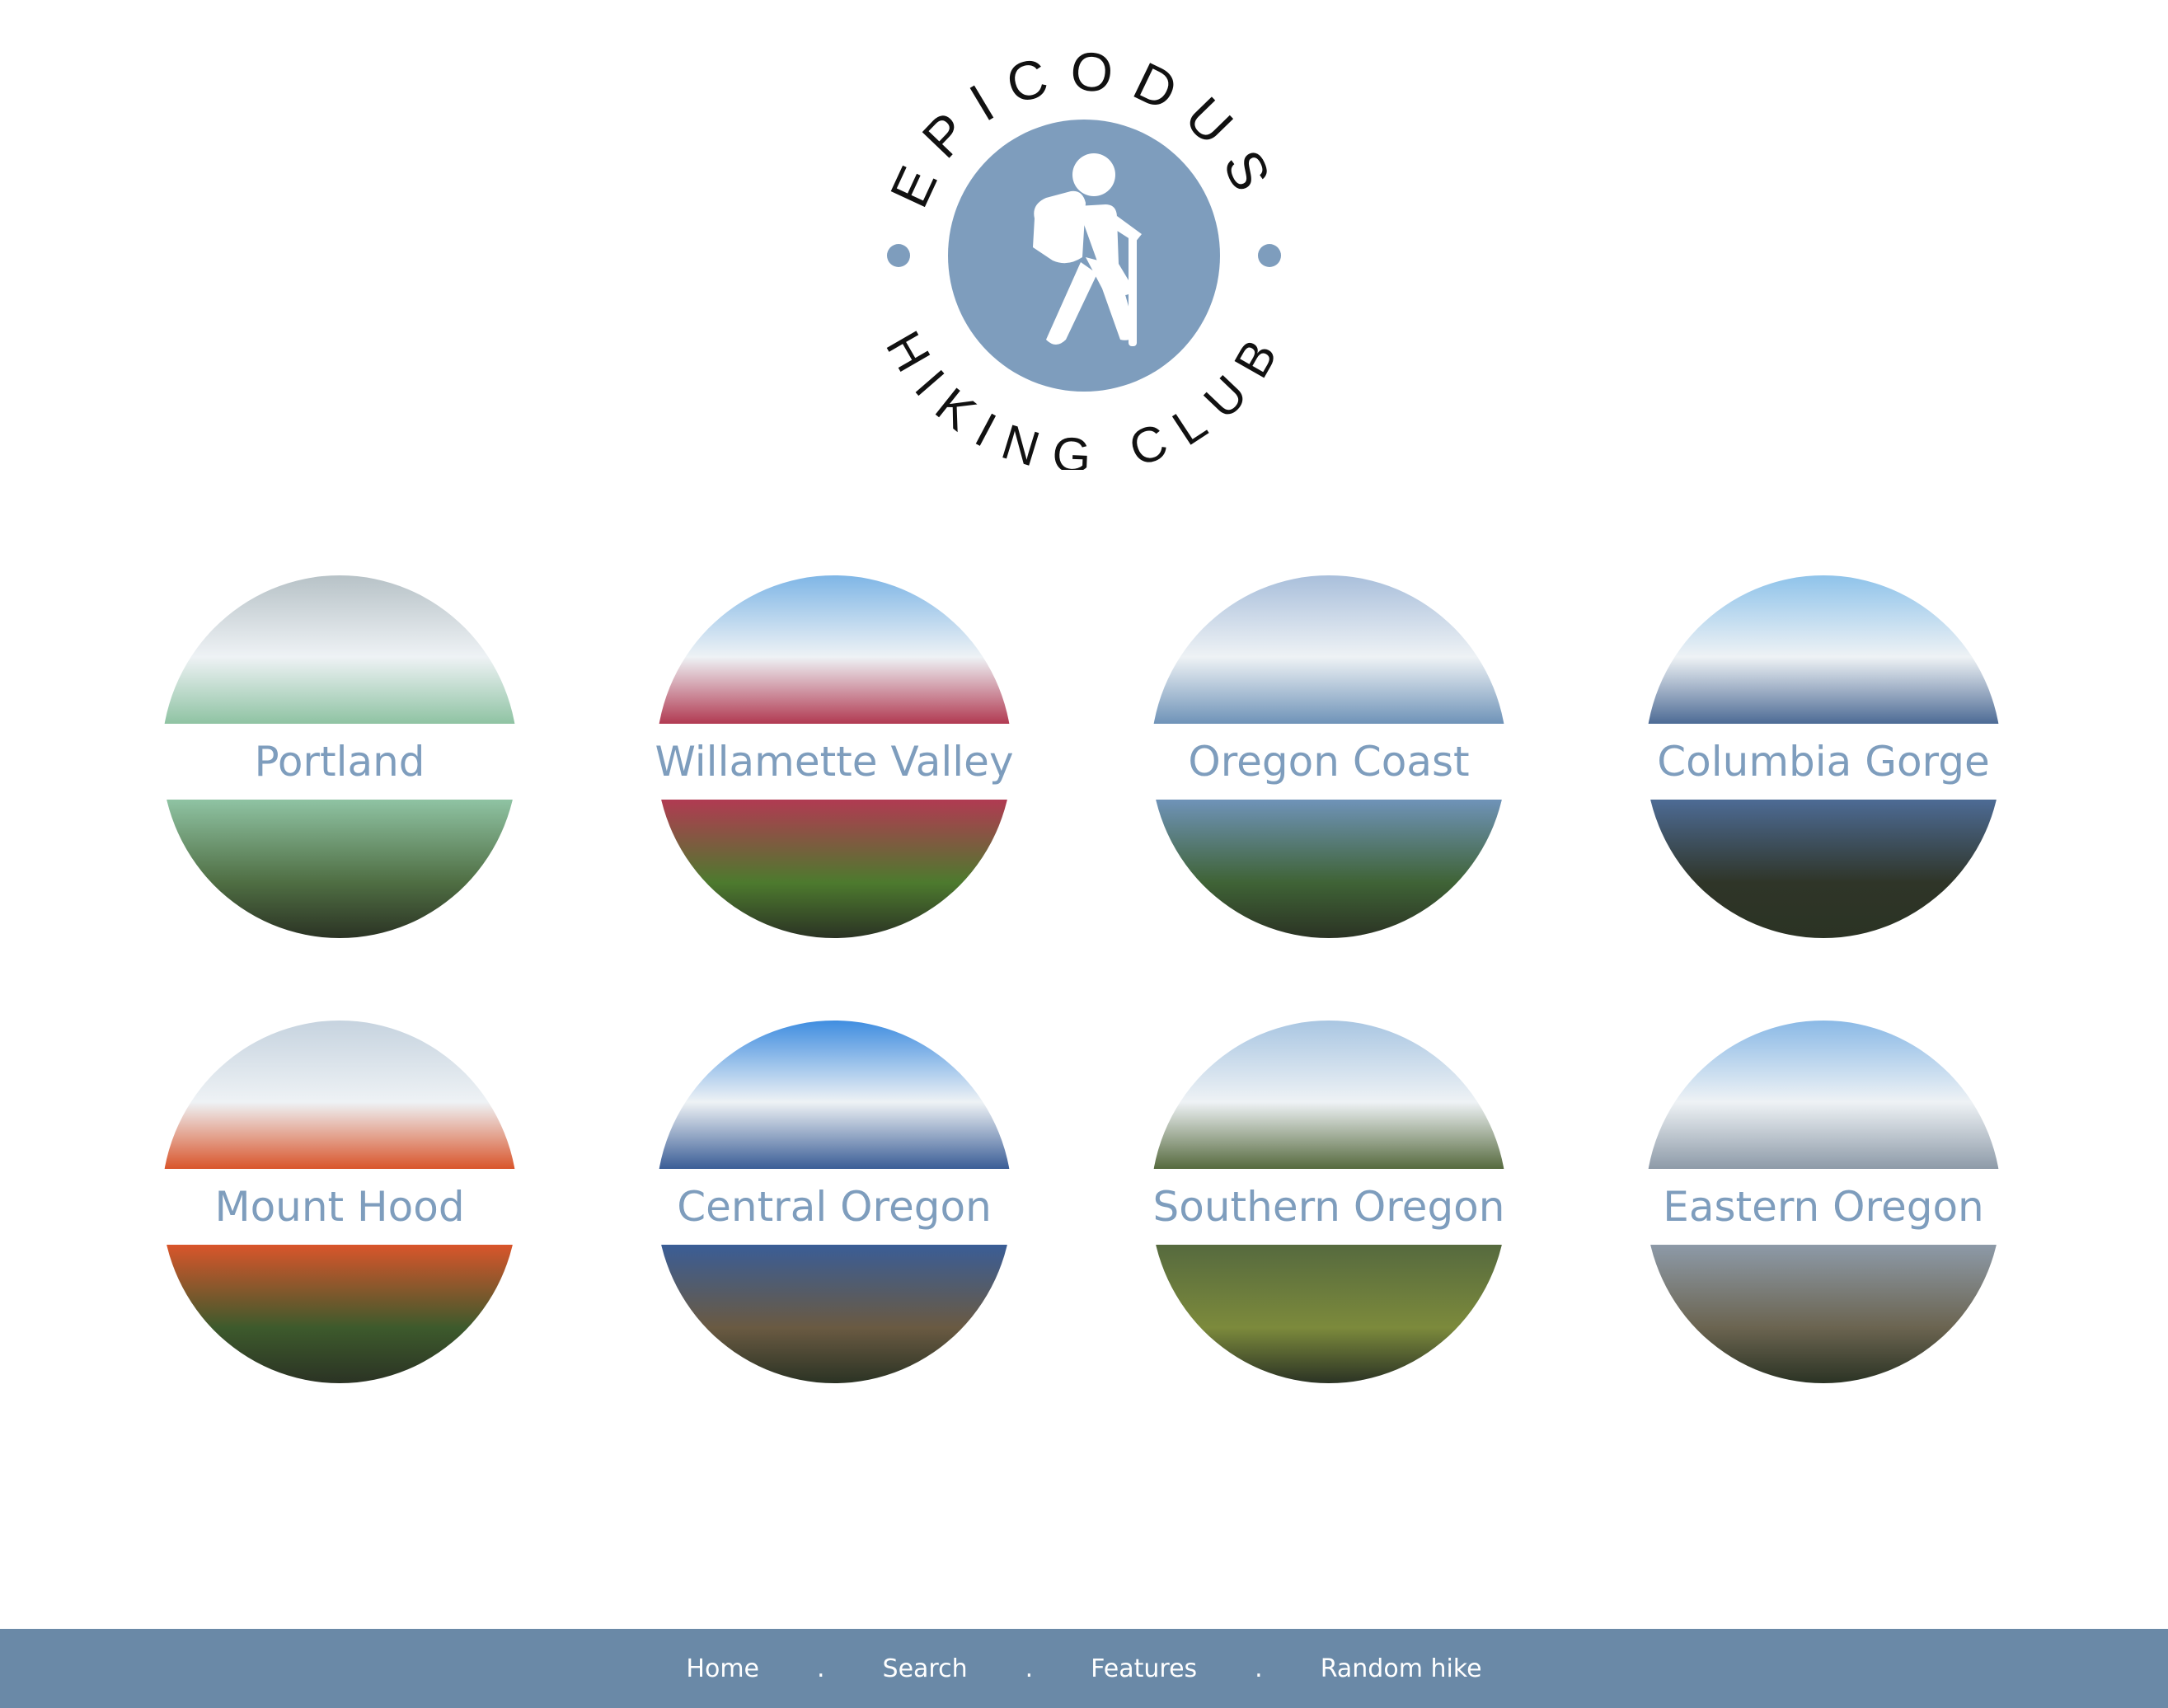 Image resolution: width=2168 pixels, height=1708 pixels. What do you see at coordinates (339, 762) in the screenshot?
I see `region-label: Portland` at bounding box center [339, 762].